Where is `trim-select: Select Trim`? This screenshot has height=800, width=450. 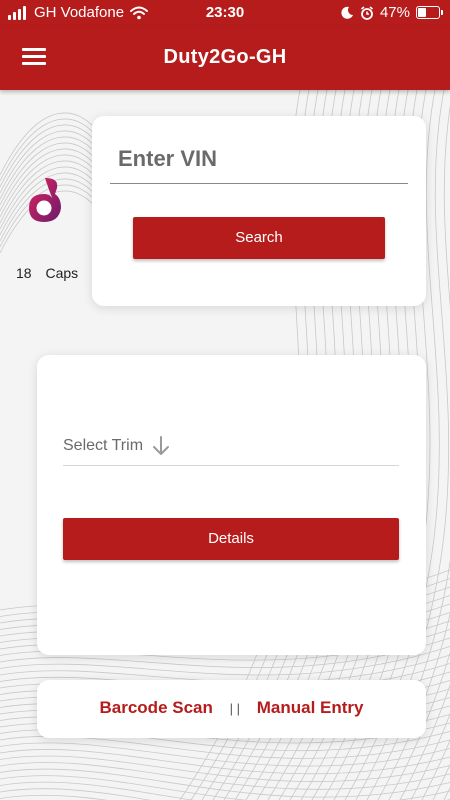 trim-select: Select Trim is located at coordinates (231, 449).